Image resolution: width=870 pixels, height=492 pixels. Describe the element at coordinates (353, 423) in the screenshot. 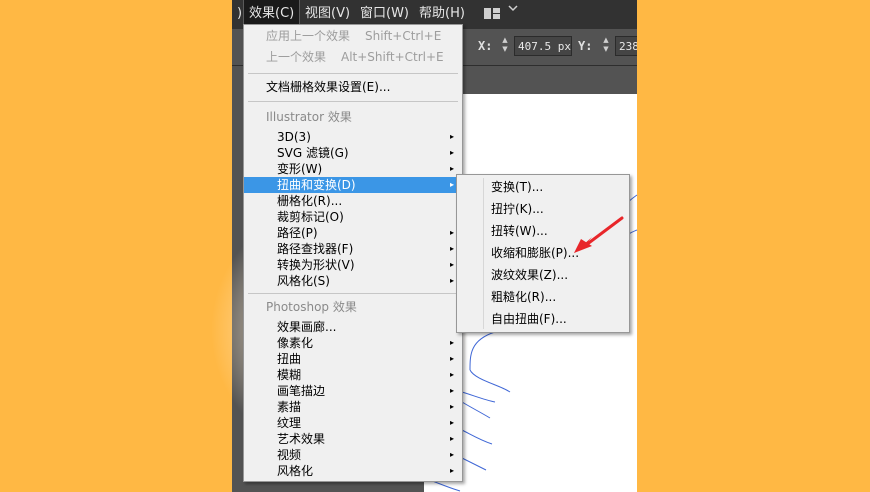

I see `menu-item-texture: 纹理 ▸` at that location.